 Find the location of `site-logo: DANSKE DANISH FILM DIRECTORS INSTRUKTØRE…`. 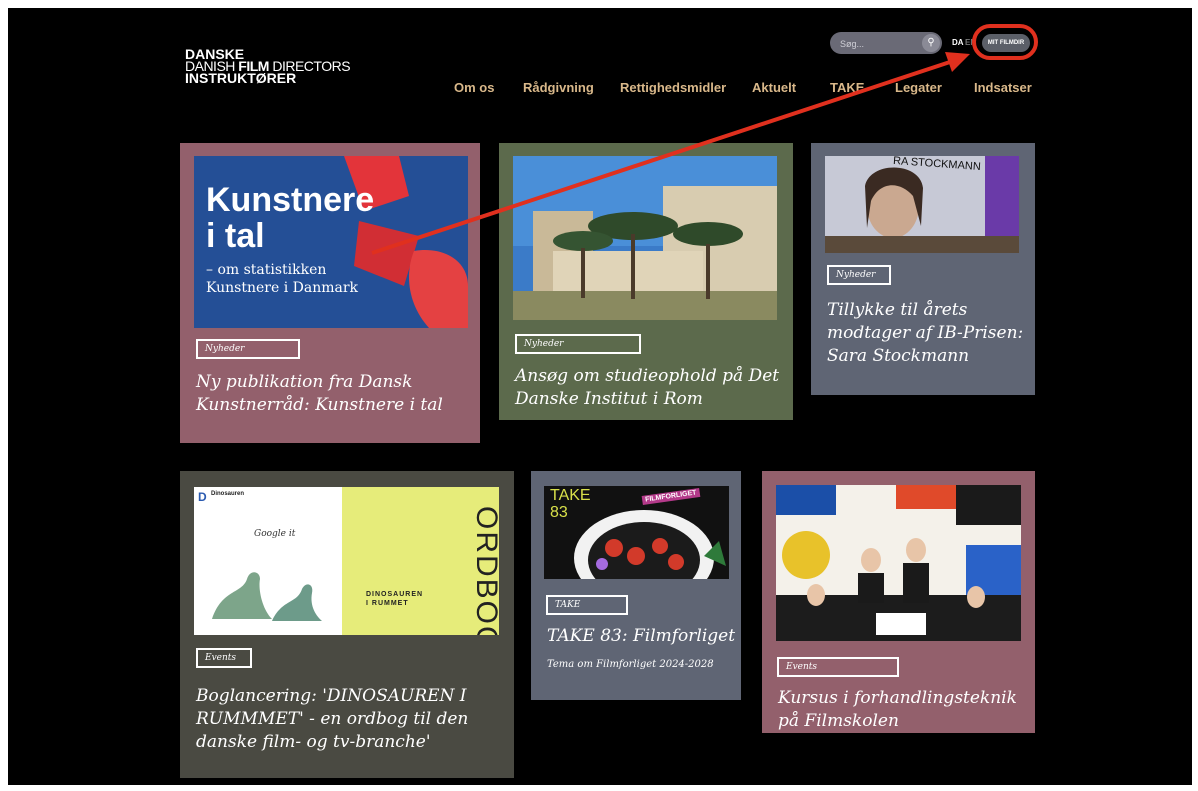

site-logo: DANSKE DANISH FILM DIRECTORS INSTRUKTØRE… is located at coordinates (268, 66).